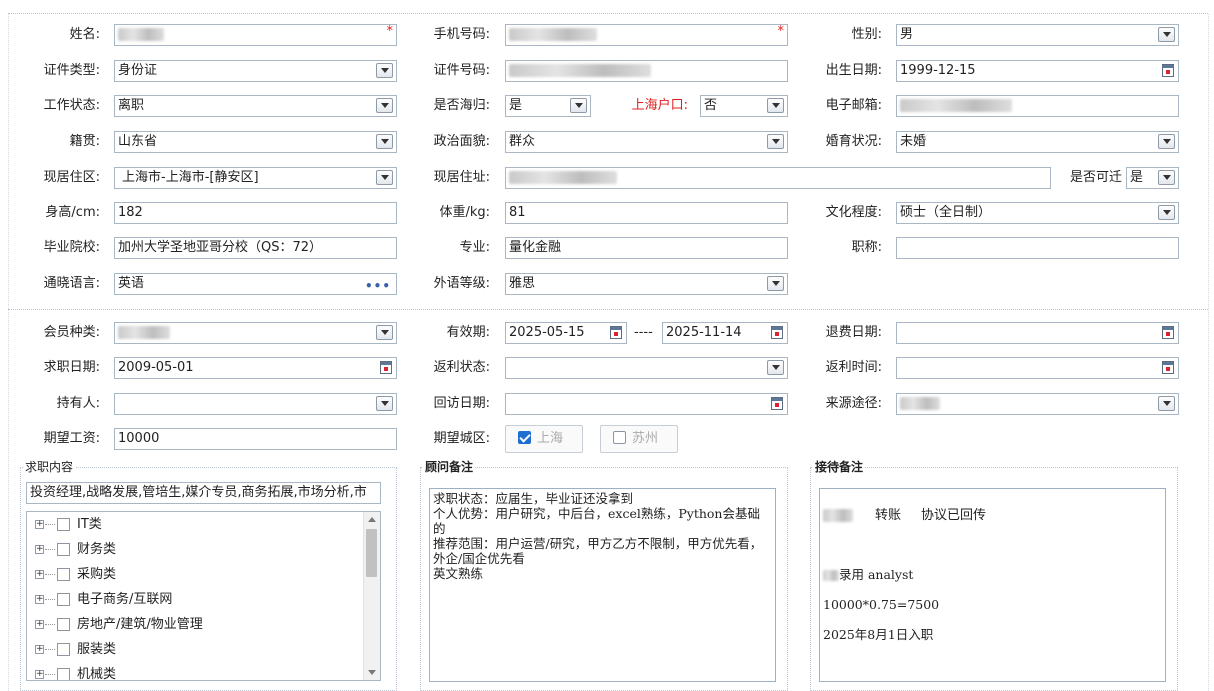 Image resolution: width=1214 pixels, height=691 pixels. What do you see at coordinates (196, 625) in the screenshot?
I see `tree-item: + 房地产/建筑/物业管理` at bounding box center [196, 625].